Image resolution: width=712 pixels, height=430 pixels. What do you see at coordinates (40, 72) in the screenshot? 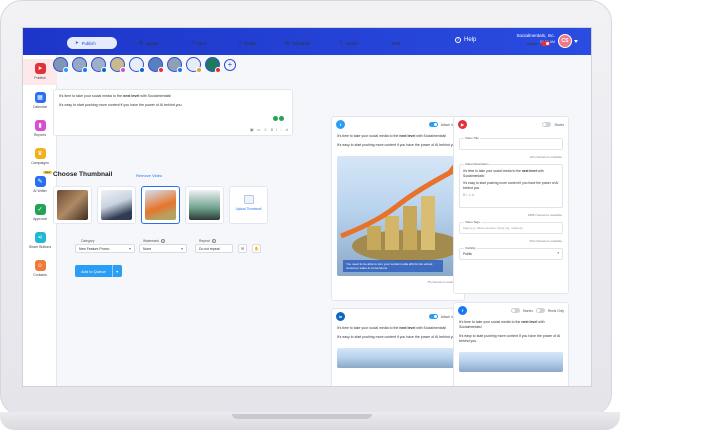
I see `sidebar-item-publish: ➤ Publish` at bounding box center [40, 72].